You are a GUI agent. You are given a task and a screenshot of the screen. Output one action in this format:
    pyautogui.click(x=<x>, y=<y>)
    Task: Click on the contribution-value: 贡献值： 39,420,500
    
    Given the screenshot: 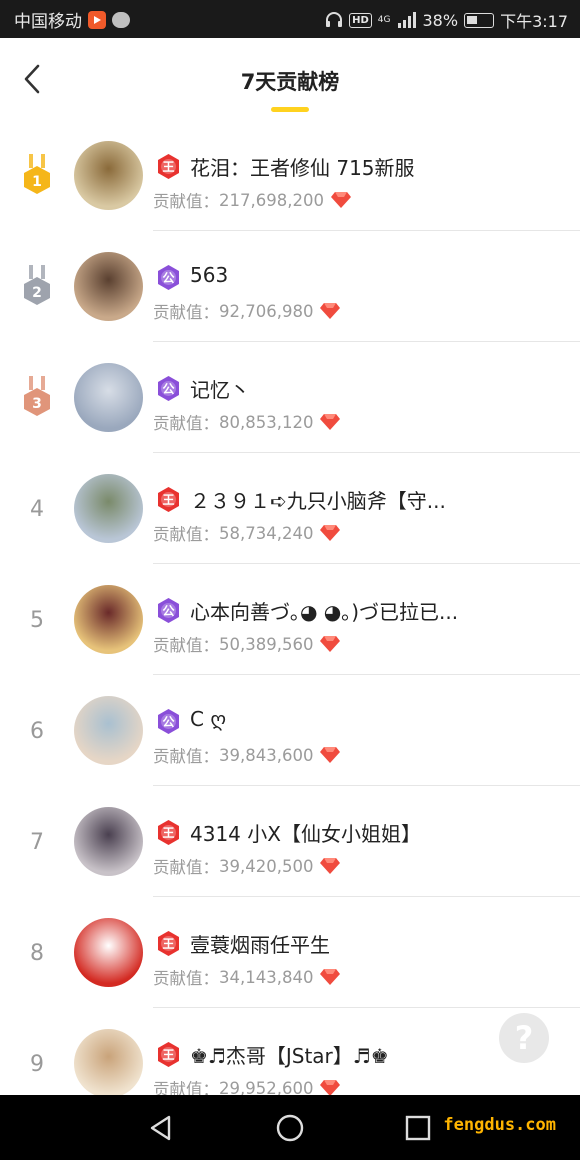 What is the action you would take?
    pyautogui.click(x=247, y=866)
    